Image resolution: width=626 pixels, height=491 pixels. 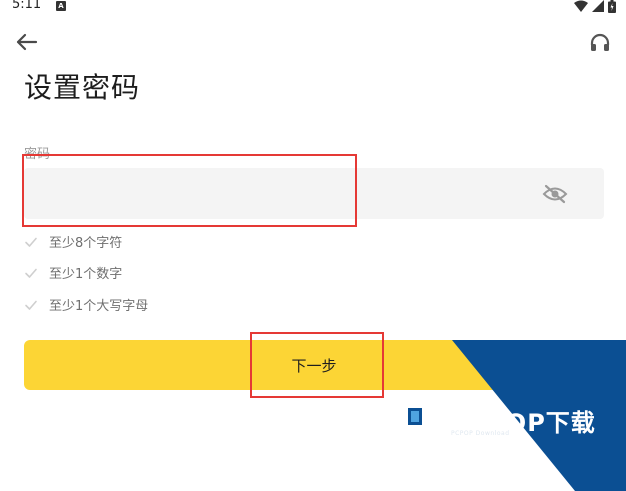 What do you see at coordinates (421, 421) in the screenshot?
I see `pcpop-logo-icon` at bounding box center [421, 421].